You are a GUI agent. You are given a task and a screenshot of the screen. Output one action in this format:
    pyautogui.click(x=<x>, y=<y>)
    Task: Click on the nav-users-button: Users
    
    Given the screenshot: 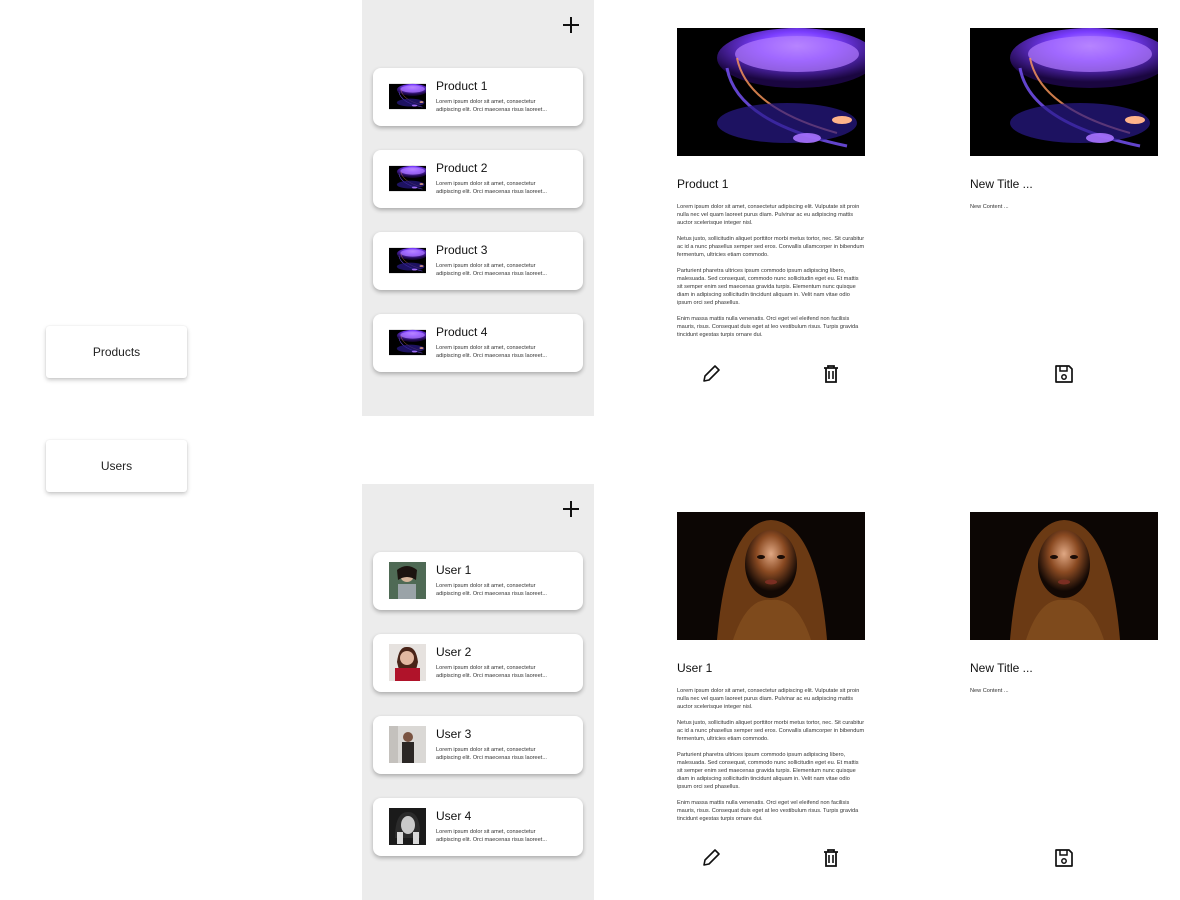 What is the action you would take?
    pyautogui.click(x=116, y=466)
    